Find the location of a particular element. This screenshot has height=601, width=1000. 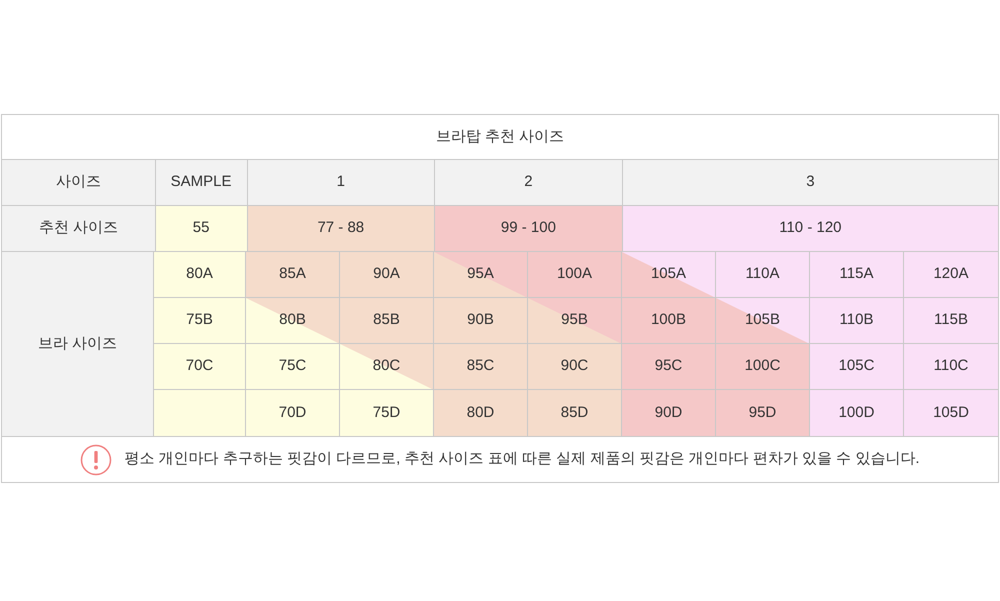

table-cell: 85B is located at coordinates (387, 321).